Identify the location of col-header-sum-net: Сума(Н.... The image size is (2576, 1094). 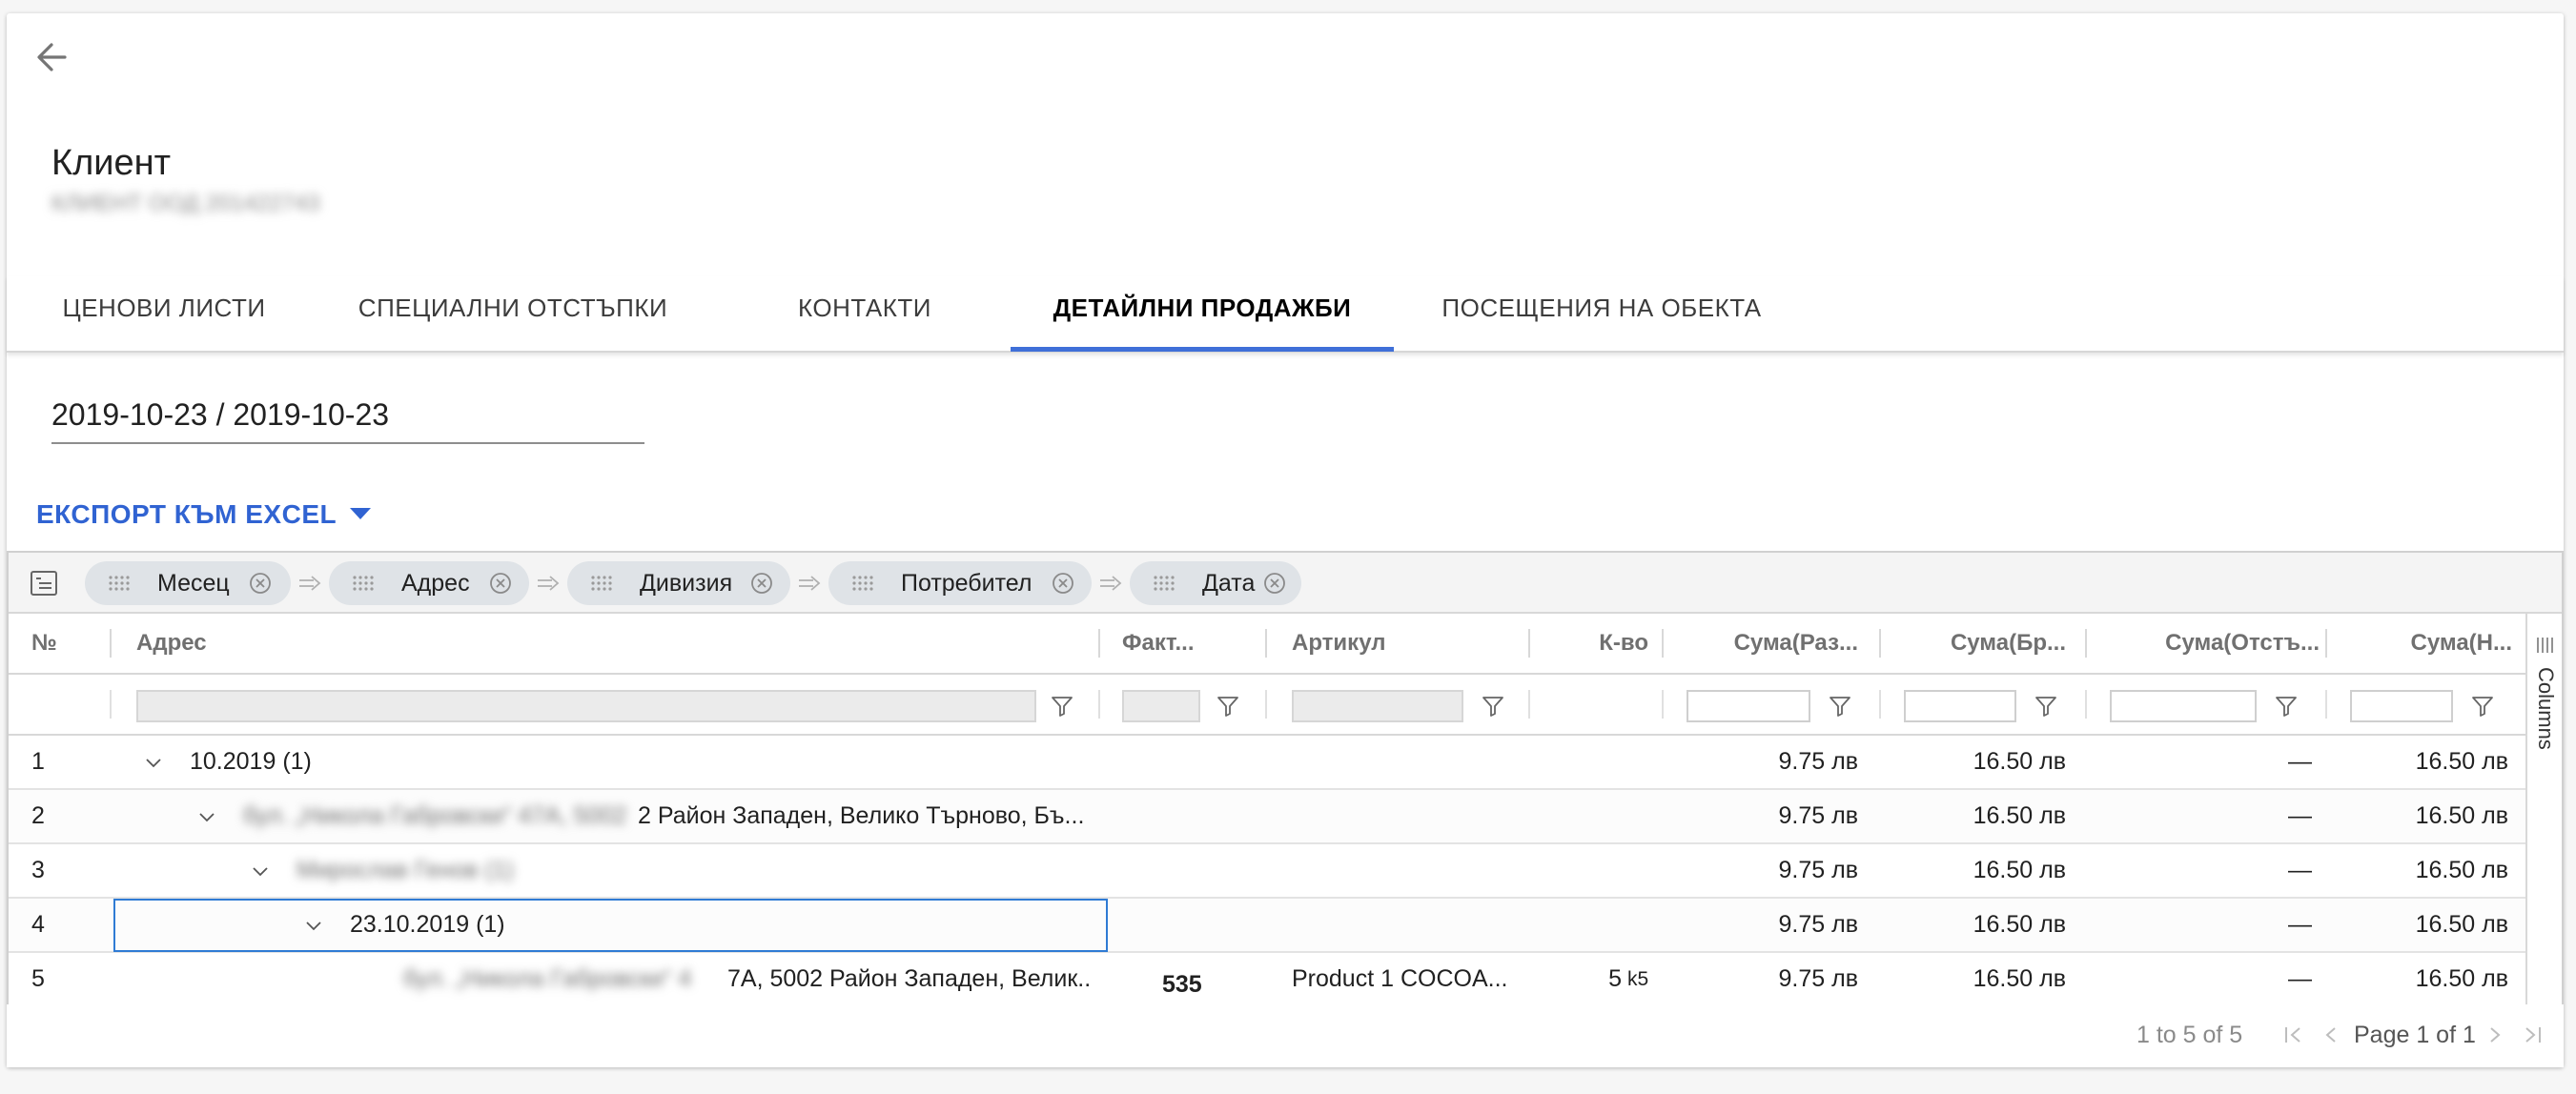
(2421, 643).